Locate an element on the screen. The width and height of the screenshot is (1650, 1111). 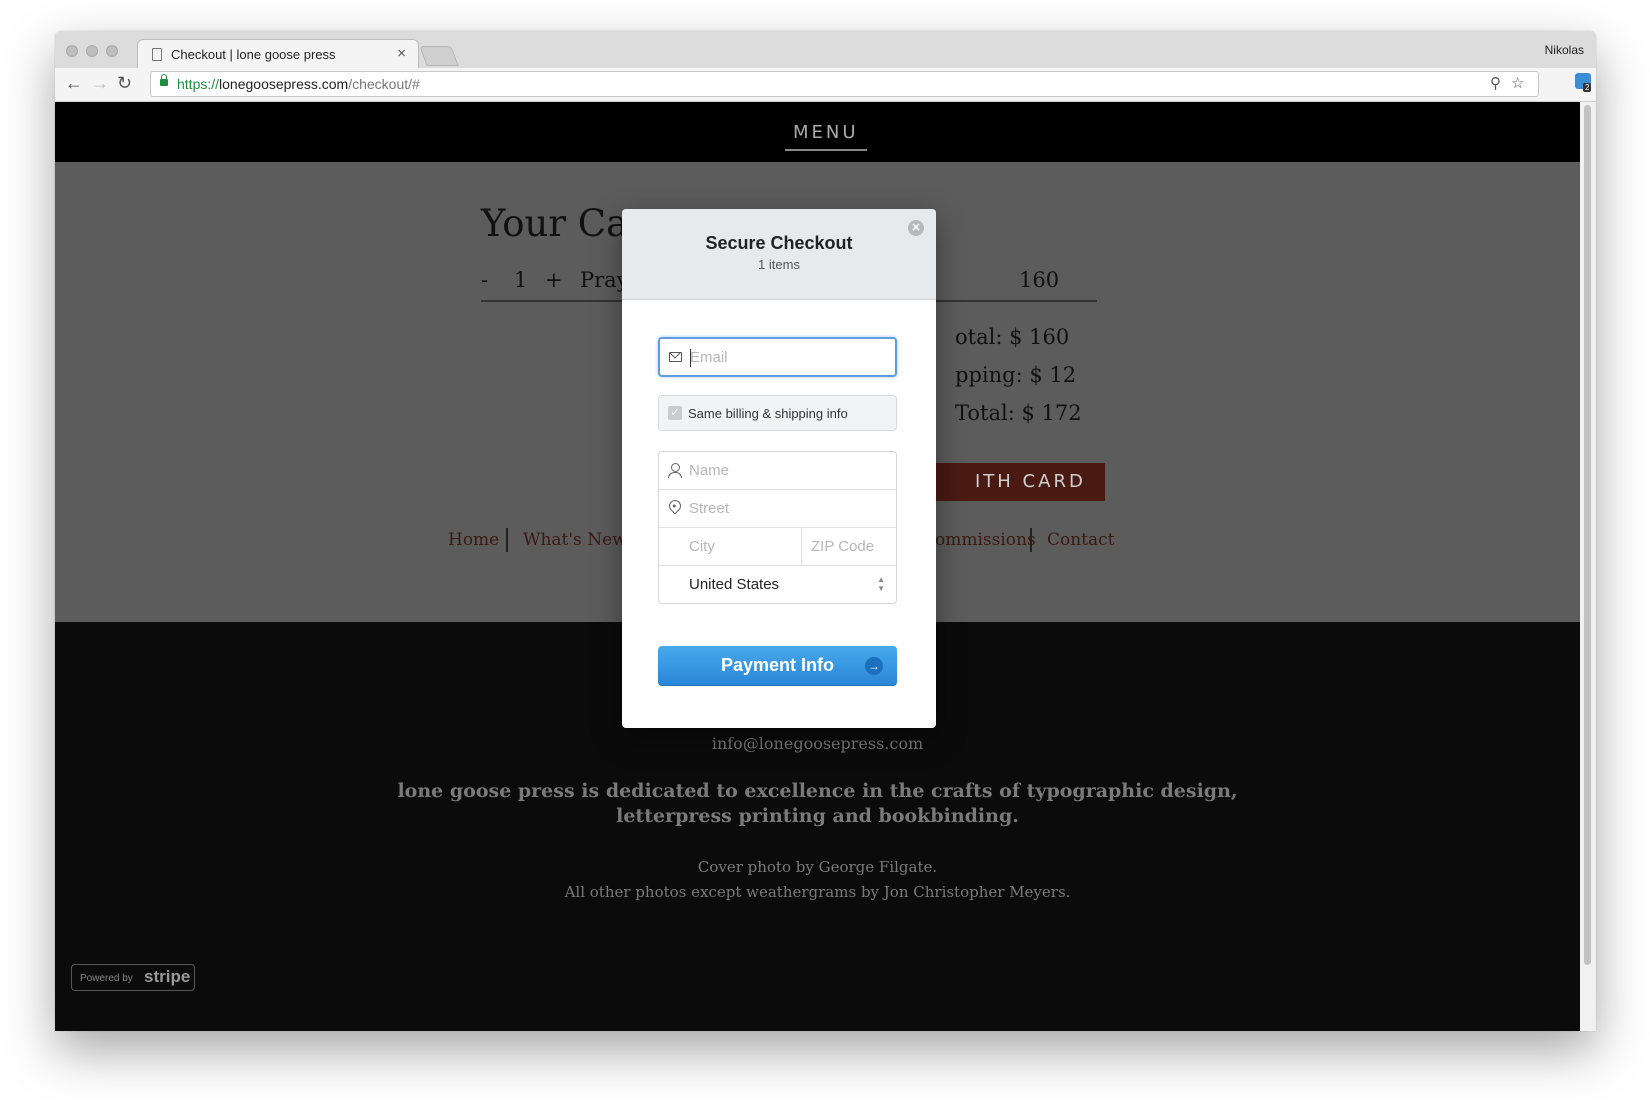
page-scrollbar is located at coordinates (1588, 566).